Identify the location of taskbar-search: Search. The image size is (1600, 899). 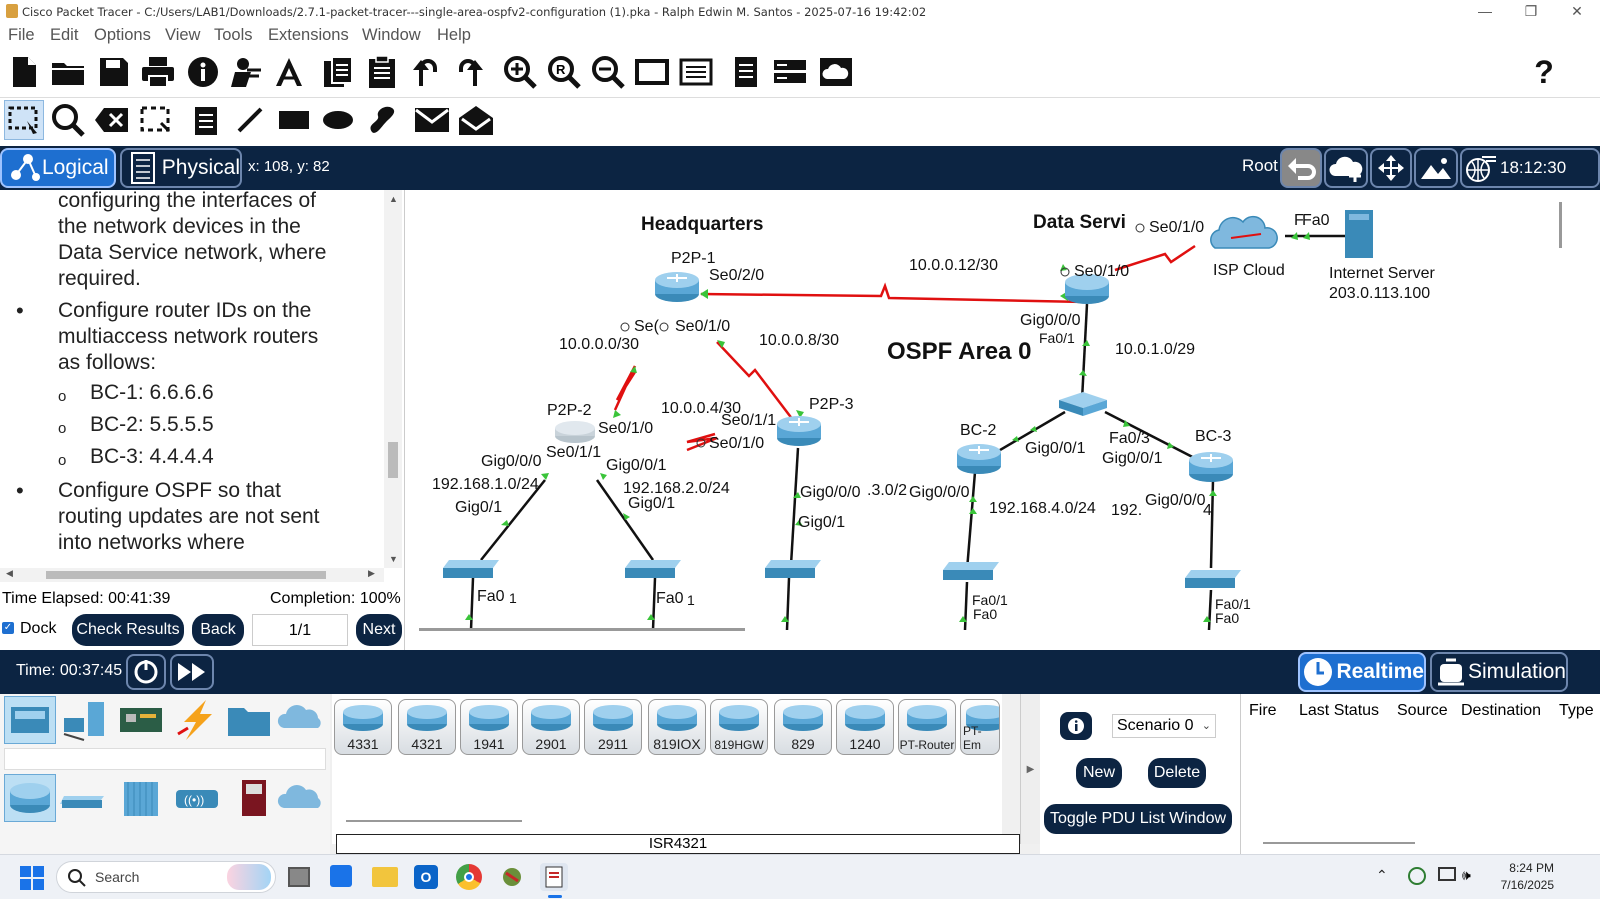
(166, 877).